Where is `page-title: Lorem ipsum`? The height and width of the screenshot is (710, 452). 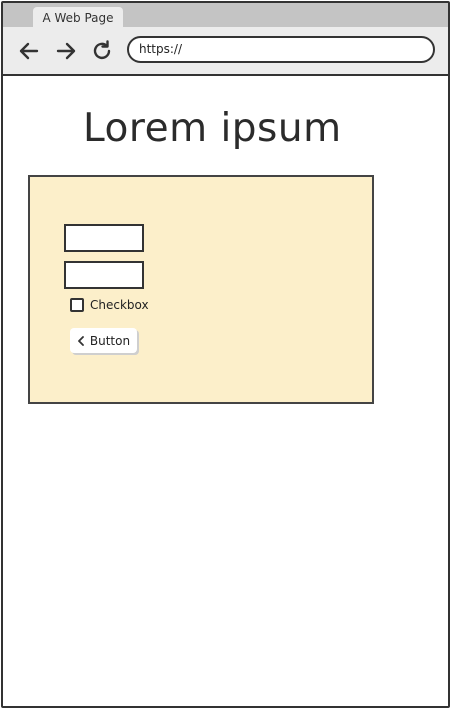
page-title: Lorem ipsum is located at coordinates (212, 128).